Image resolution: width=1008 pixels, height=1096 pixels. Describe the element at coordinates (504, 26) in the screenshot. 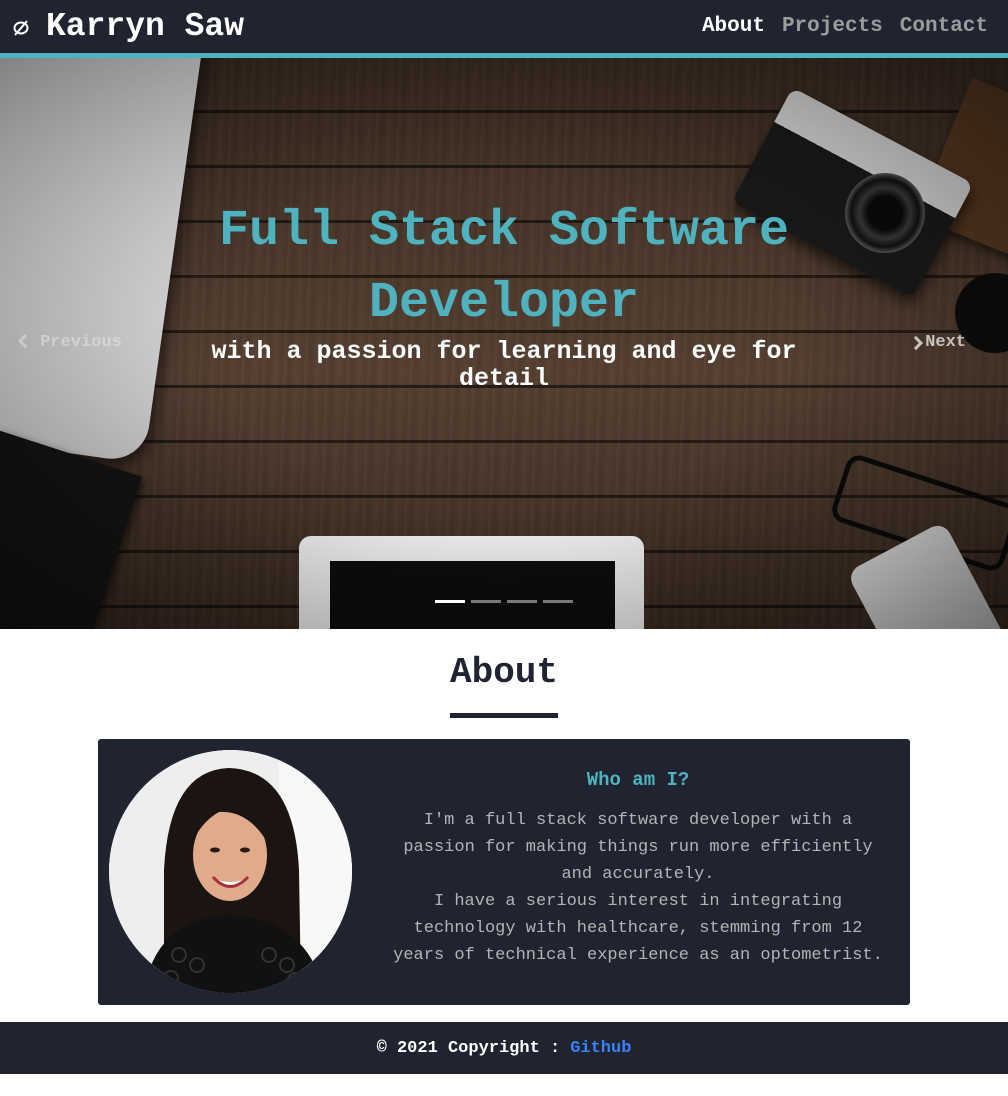

I see `navbar: Karryn Saw About Projects Contact` at that location.